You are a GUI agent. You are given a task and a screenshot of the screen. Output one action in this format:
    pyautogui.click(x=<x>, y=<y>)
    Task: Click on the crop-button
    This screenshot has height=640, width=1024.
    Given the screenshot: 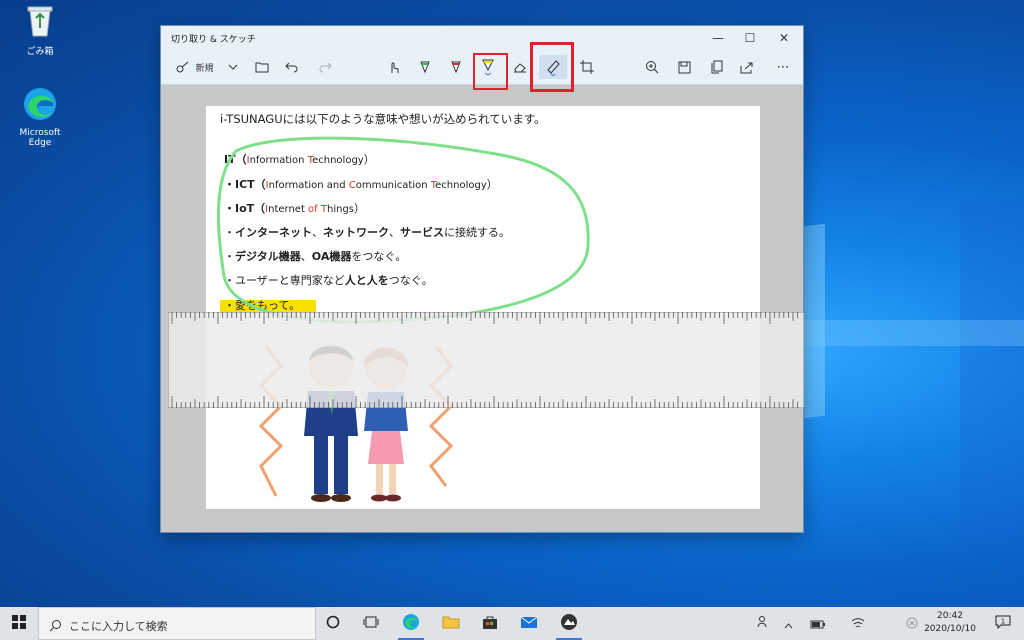 What is the action you would take?
    pyautogui.click(x=587, y=67)
    